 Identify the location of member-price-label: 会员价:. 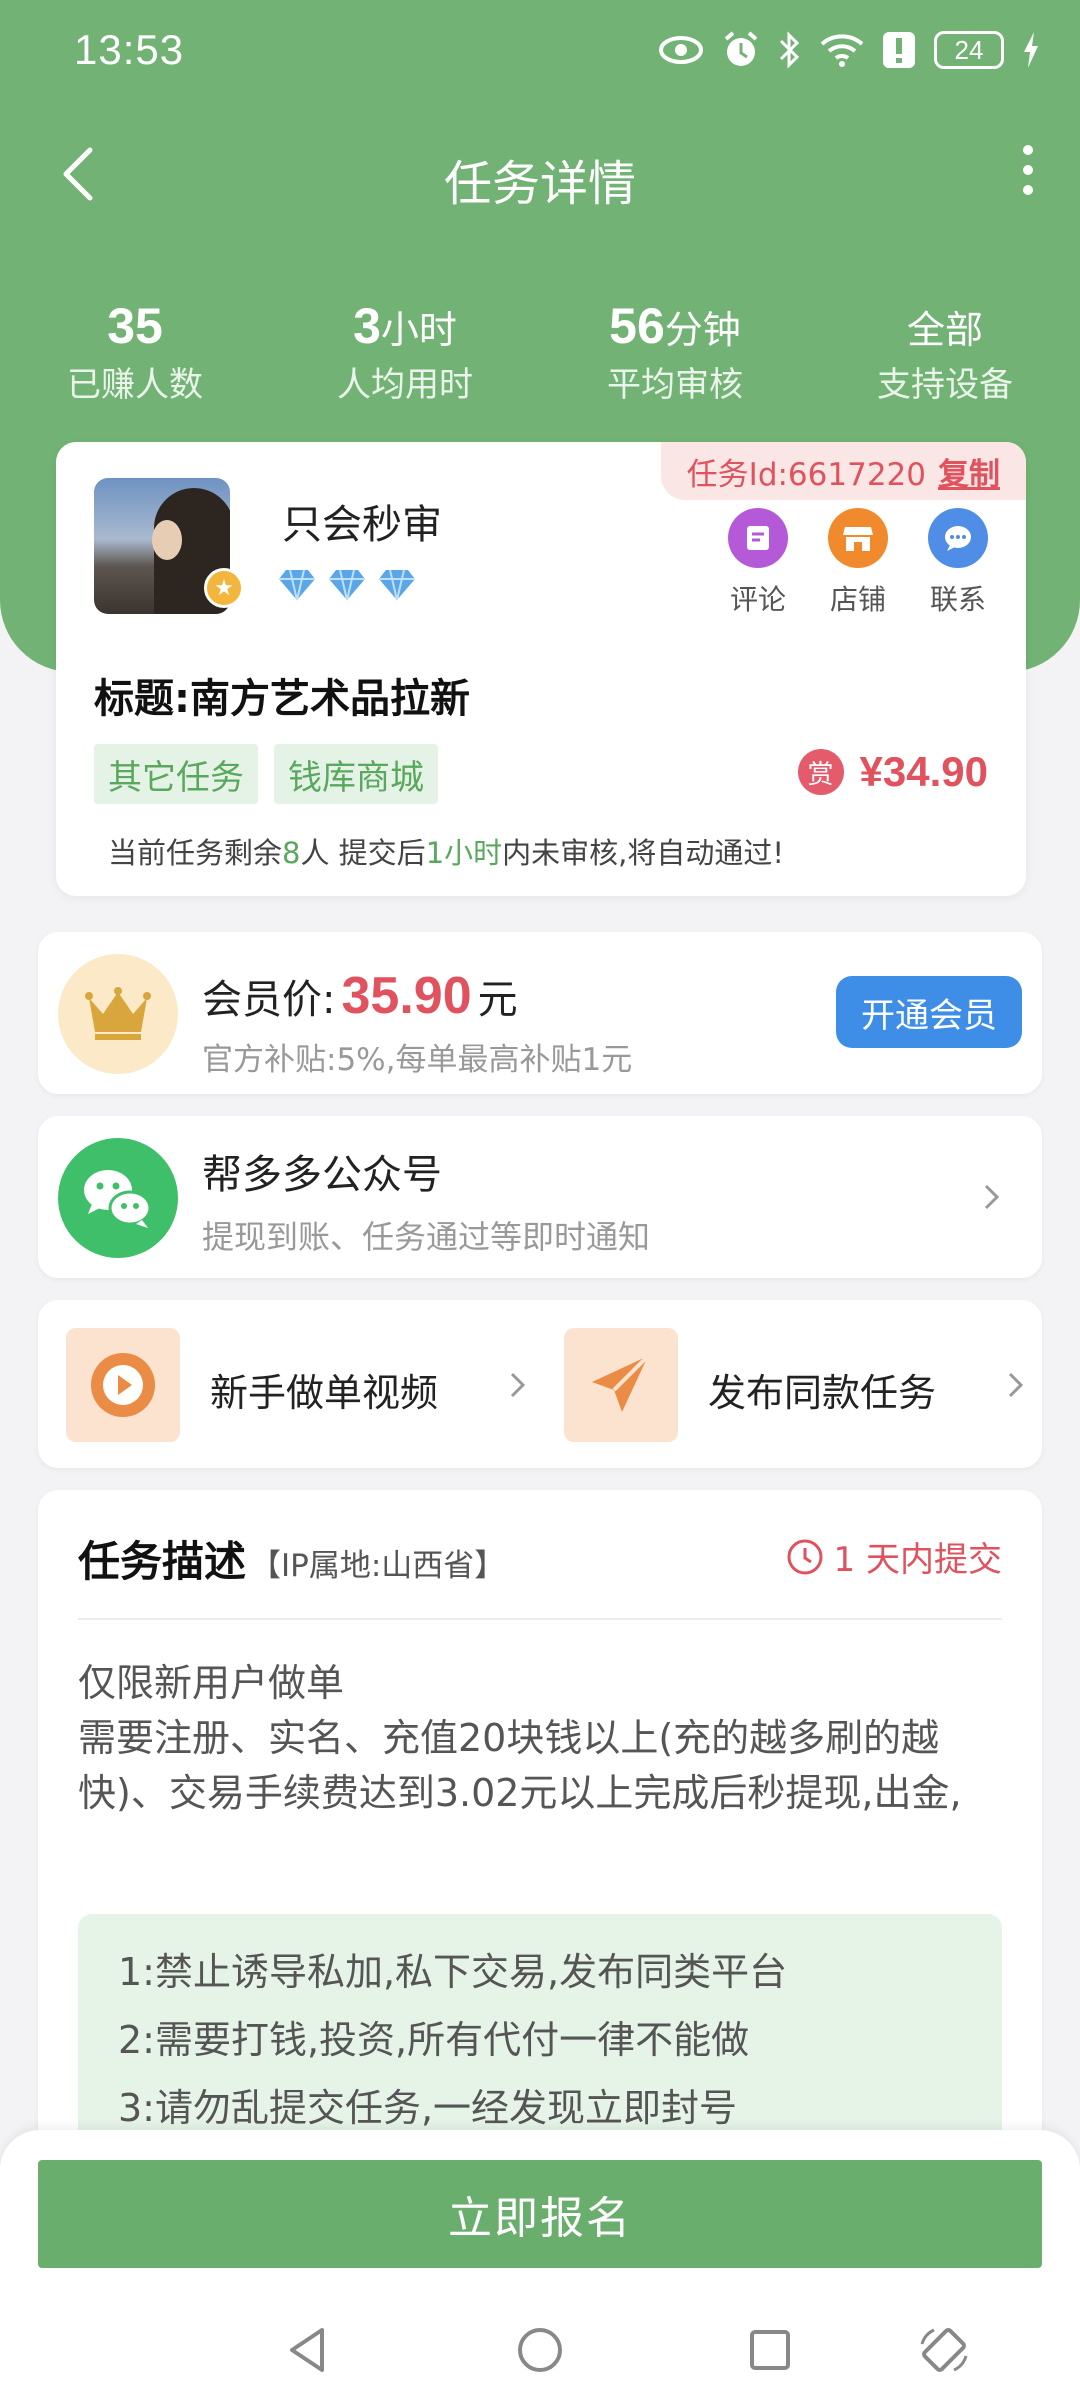
(269, 1000).